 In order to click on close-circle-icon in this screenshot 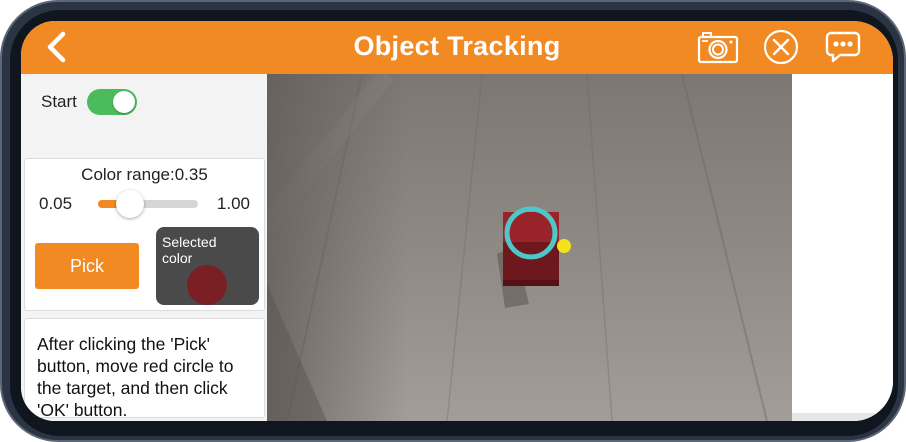, I will do `click(781, 47)`.